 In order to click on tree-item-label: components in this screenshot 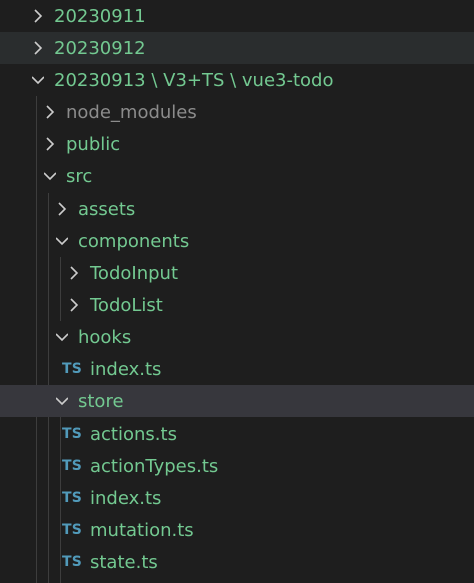, I will do `click(134, 241)`.